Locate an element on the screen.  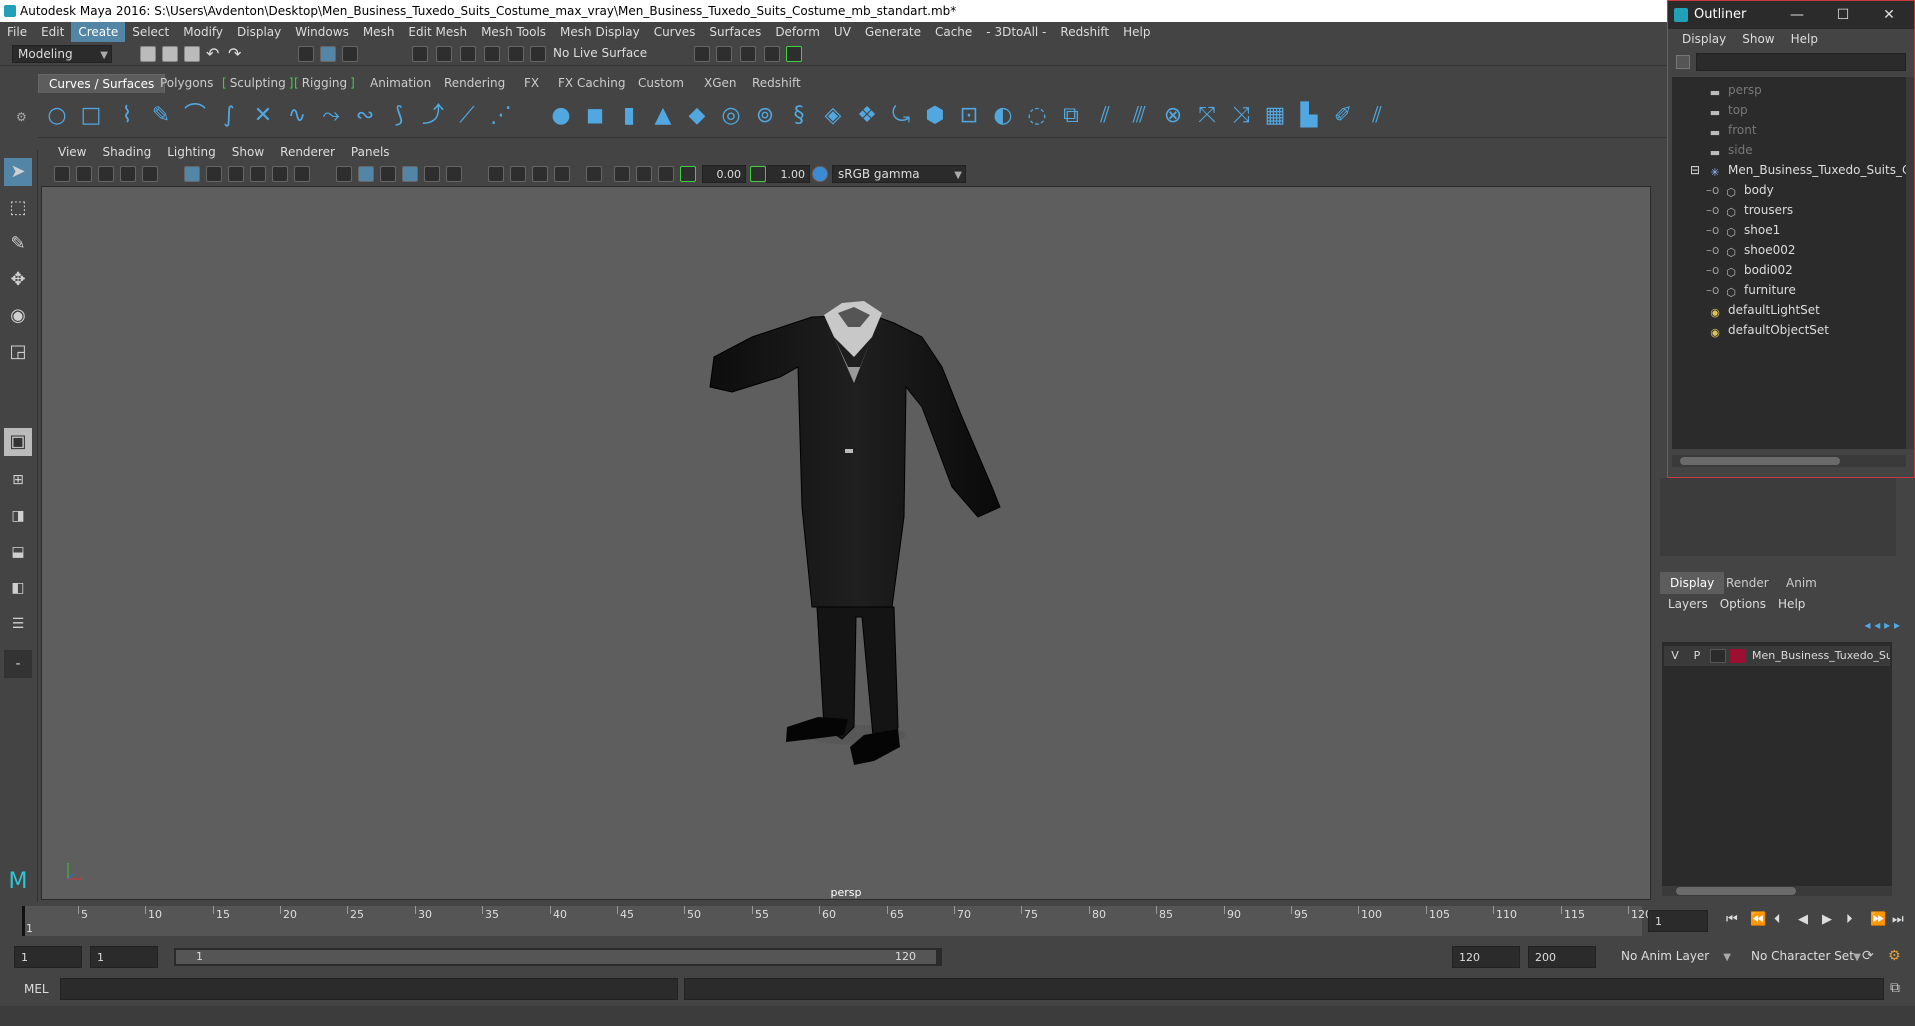
scroll-thumb is located at coordinates (1760, 461).